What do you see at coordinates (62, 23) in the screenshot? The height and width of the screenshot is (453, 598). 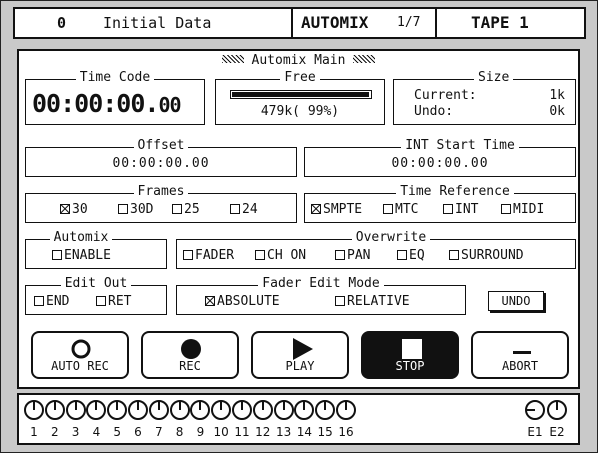 I see `scene-number: 0` at bounding box center [62, 23].